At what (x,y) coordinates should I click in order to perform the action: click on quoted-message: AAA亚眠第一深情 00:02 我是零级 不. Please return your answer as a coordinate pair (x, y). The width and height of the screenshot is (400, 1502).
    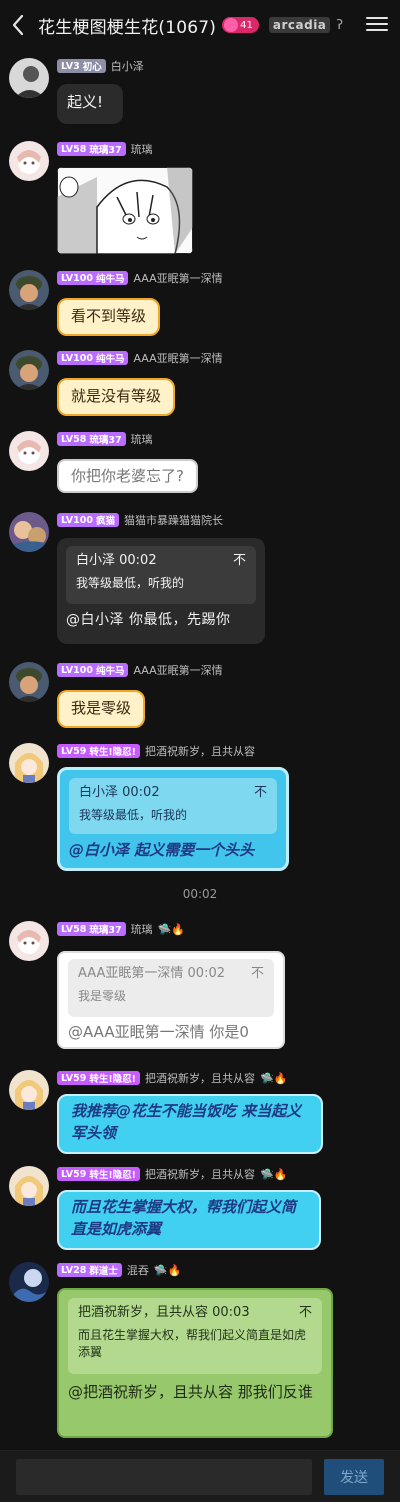
    Looking at the image, I should click on (171, 988).